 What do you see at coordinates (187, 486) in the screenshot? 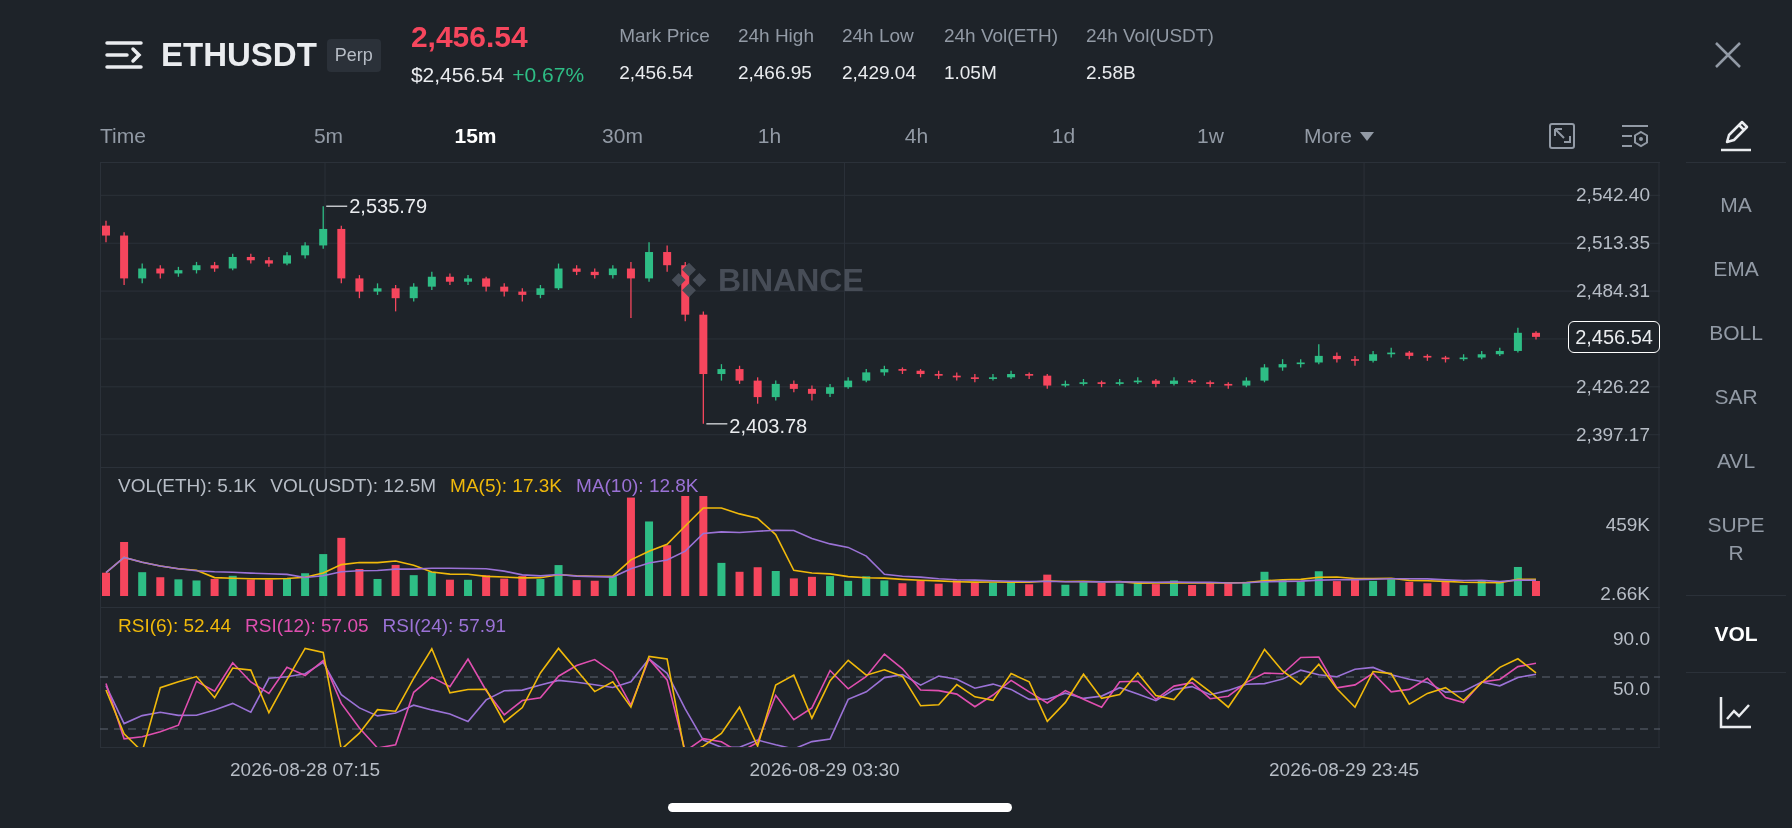
I see `legend-text: VOL(ETH): 5.1K` at bounding box center [187, 486].